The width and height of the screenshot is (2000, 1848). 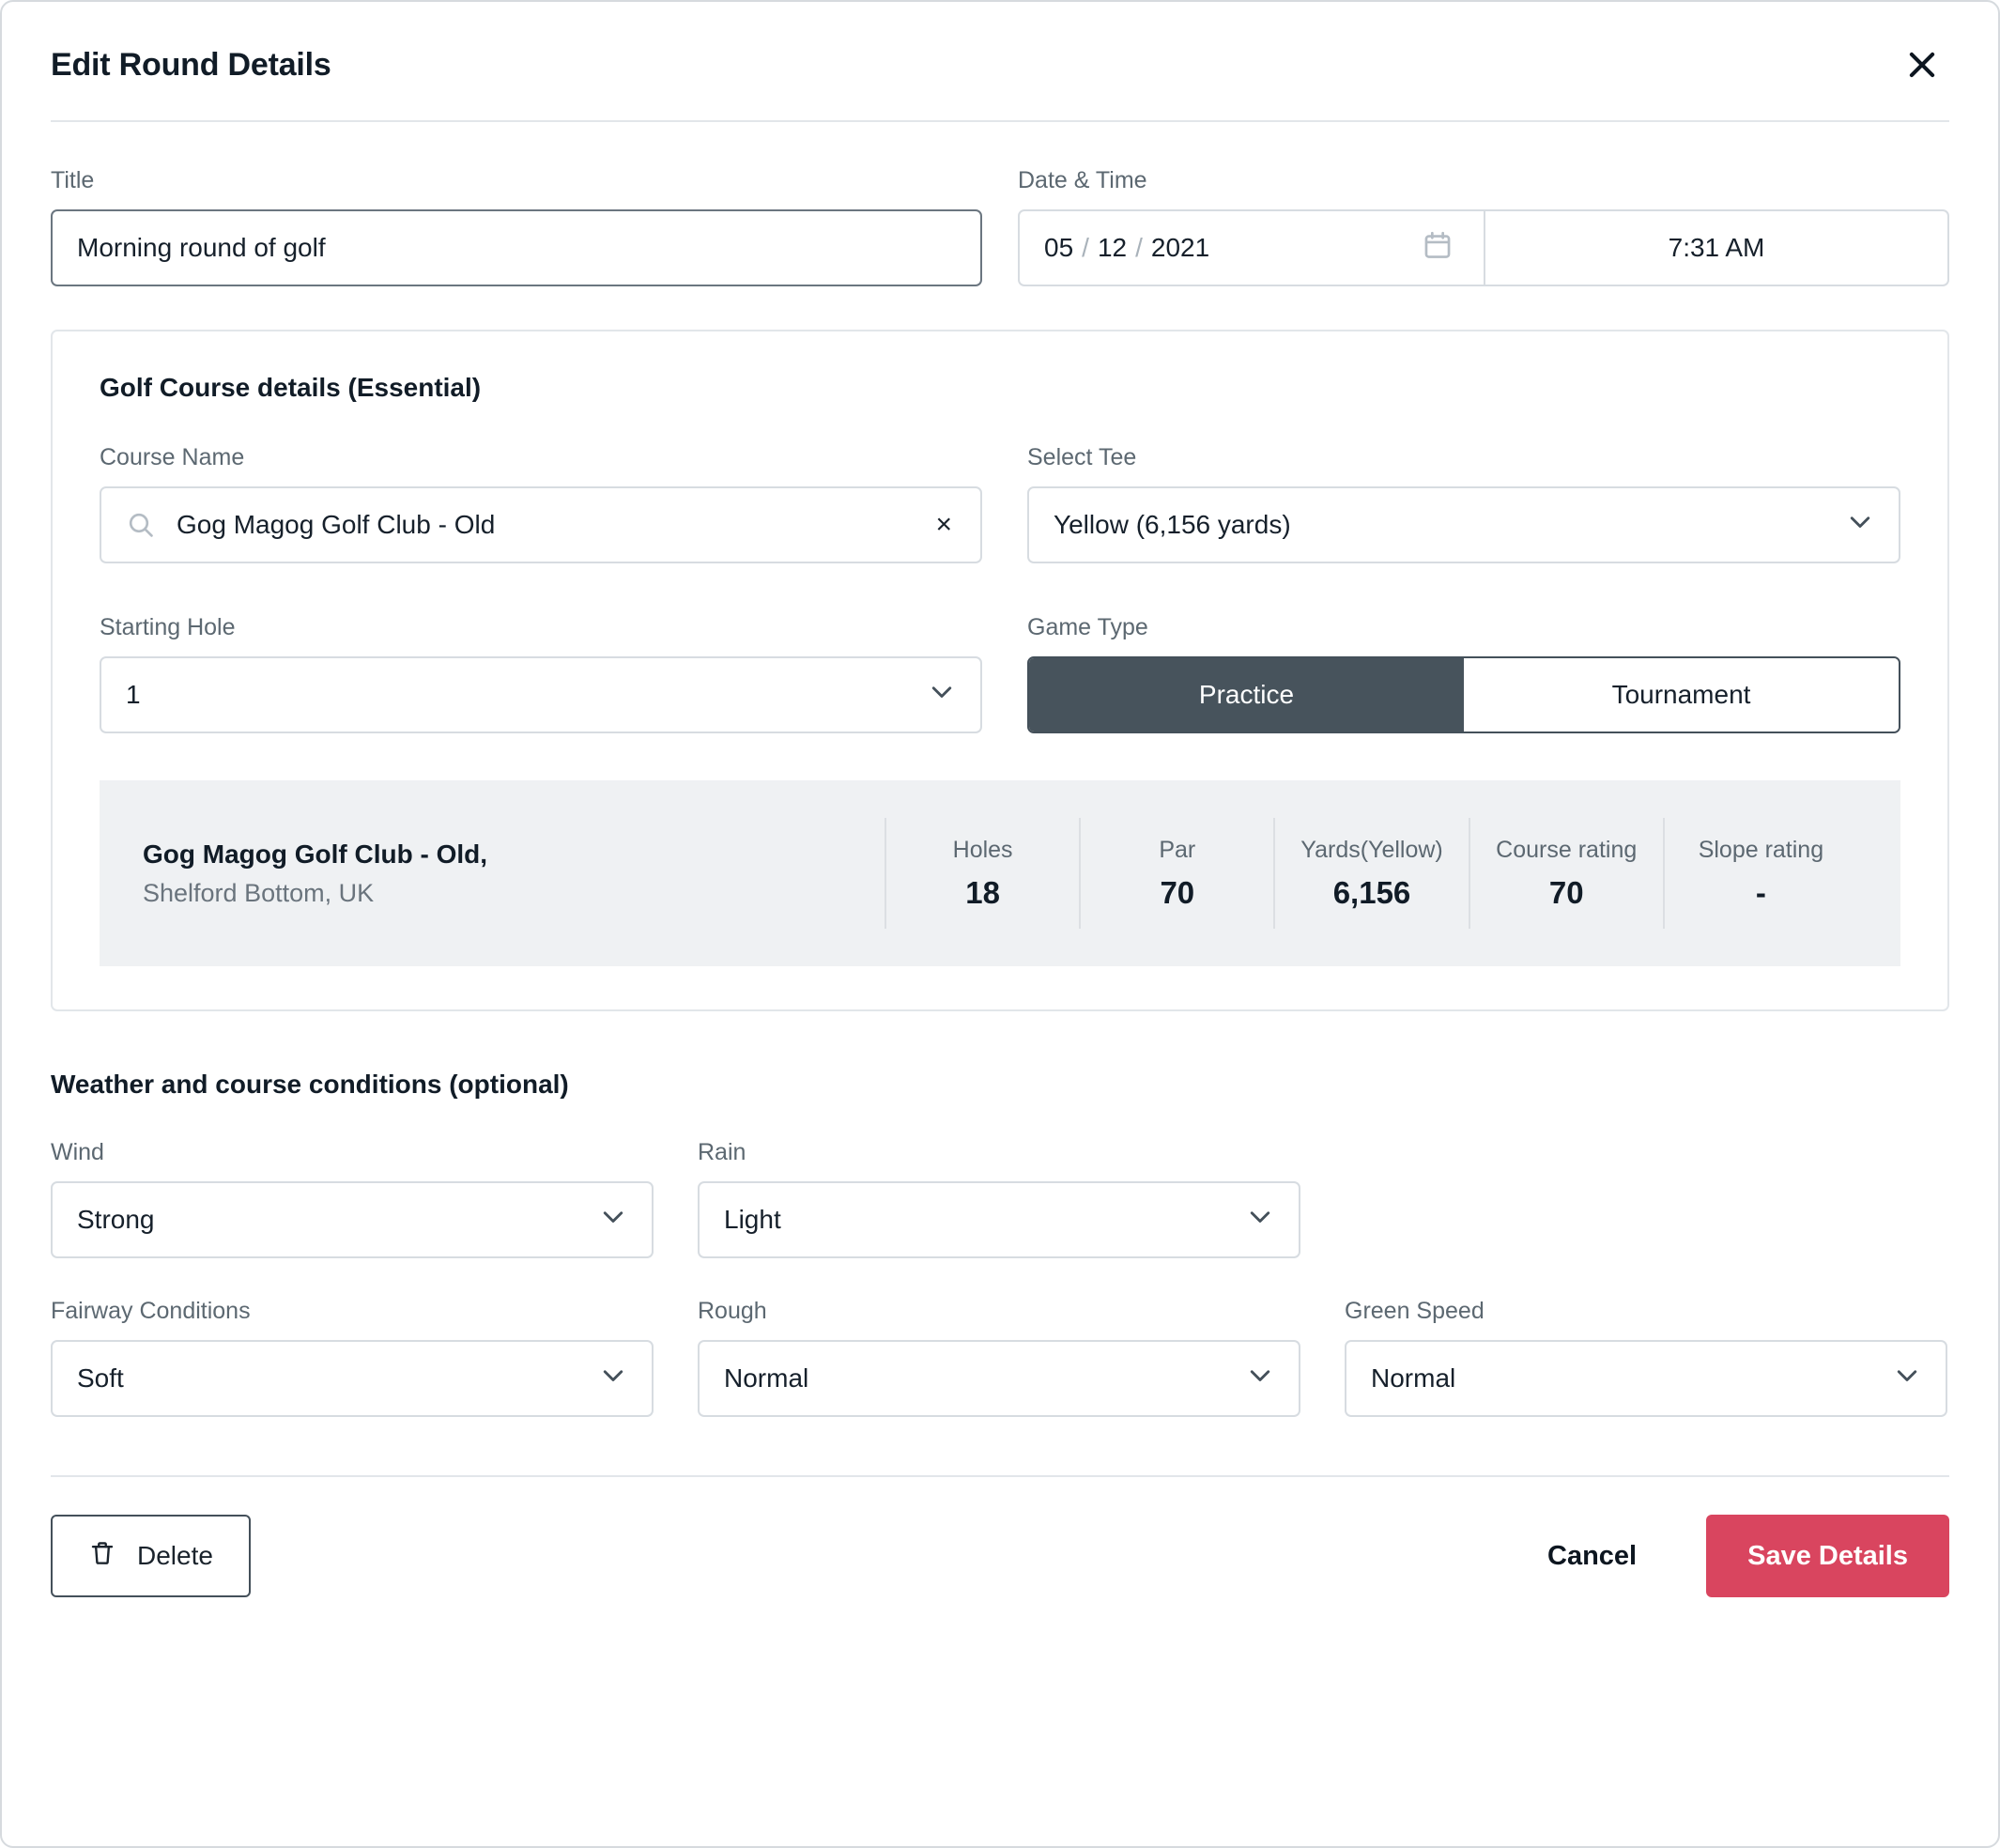 I want to click on stat-par: Par 70, so click(x=1176, y=873).